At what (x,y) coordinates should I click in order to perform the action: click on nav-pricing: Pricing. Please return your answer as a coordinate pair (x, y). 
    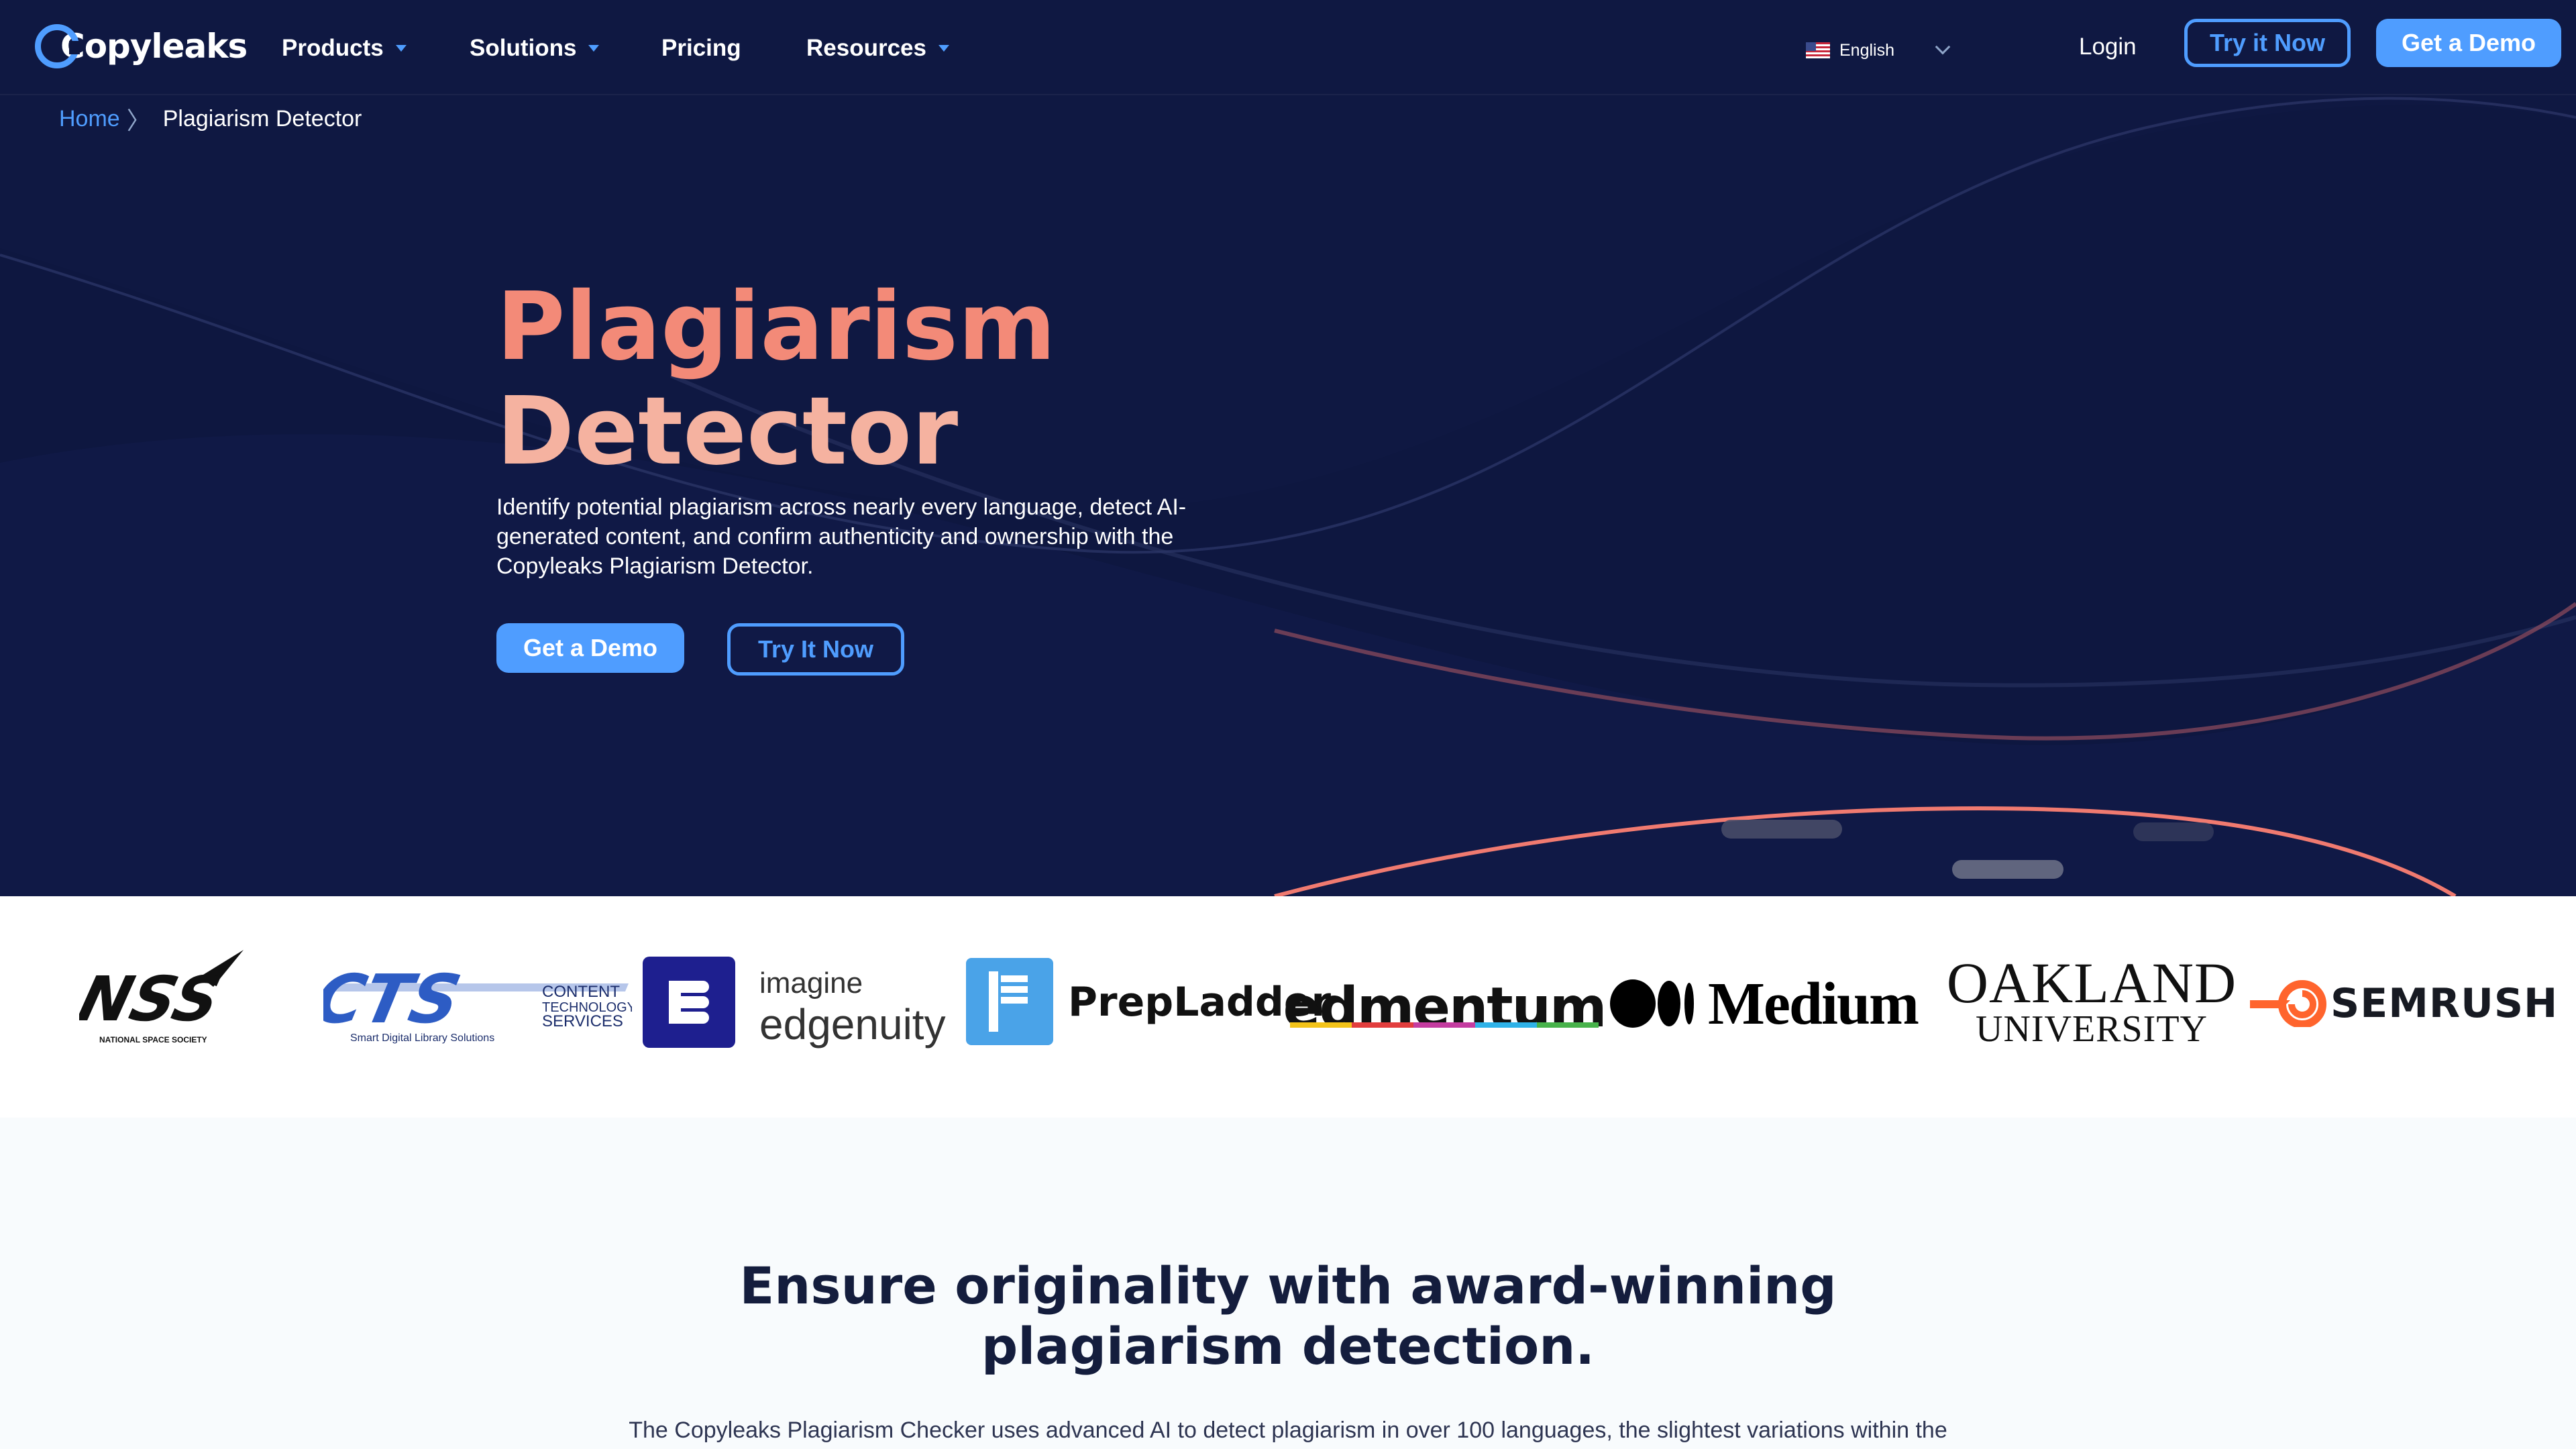
    Looking at the image, I should click on (701, 48).